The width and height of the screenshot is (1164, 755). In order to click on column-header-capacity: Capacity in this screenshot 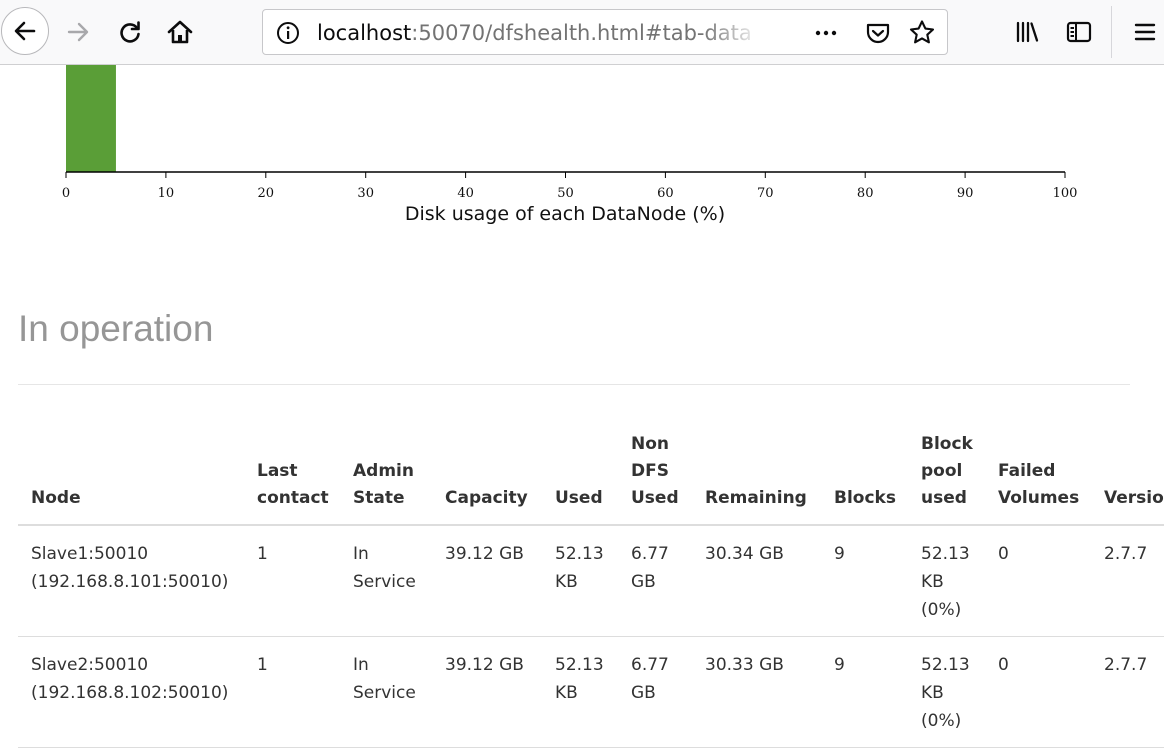, I will do `click(487, 478)`.